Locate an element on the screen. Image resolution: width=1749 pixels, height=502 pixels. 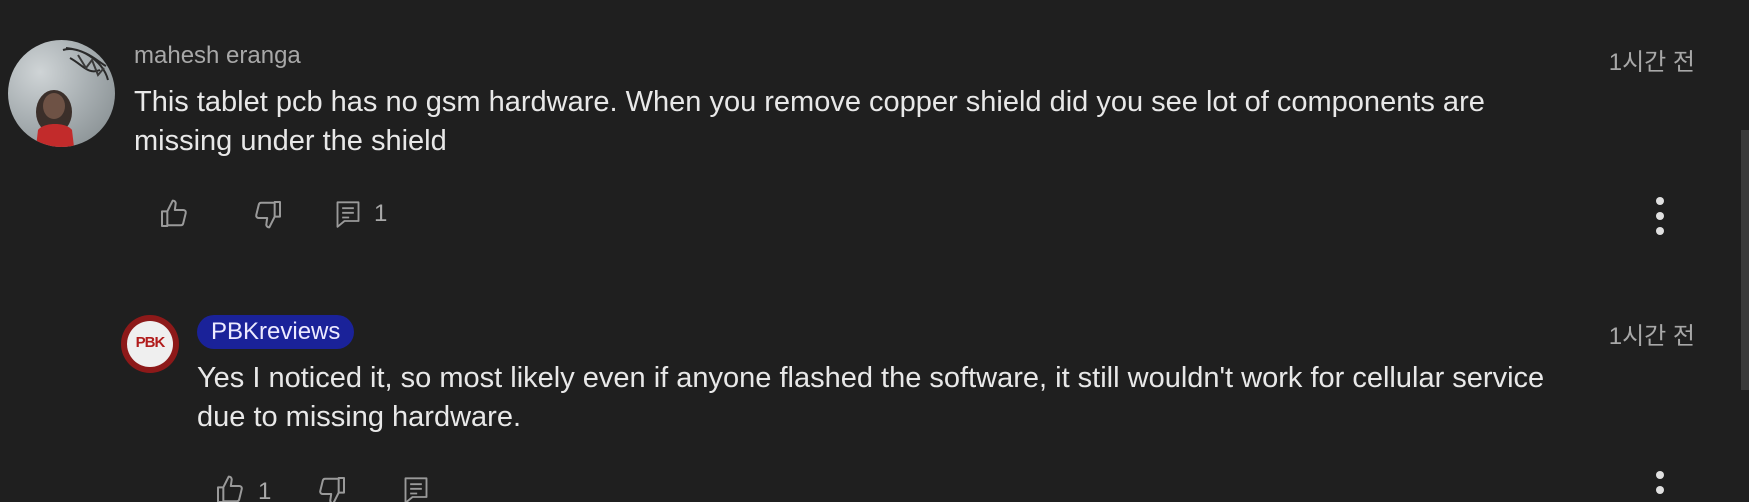
dislike-button is located at coordinates (268, 214).